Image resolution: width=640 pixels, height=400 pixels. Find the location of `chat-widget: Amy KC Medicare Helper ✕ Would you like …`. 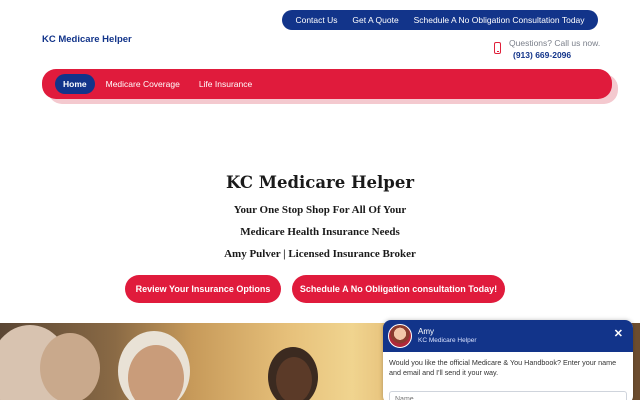

chat-widget: Amy KC Medicare Helper ✕ Would you like … is located at coordinates (508, 360).